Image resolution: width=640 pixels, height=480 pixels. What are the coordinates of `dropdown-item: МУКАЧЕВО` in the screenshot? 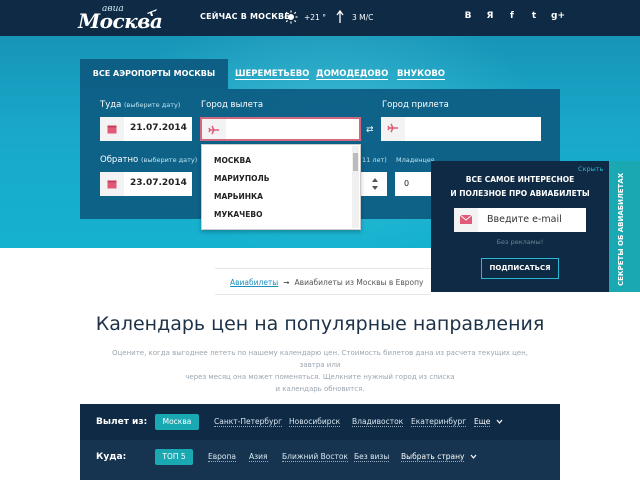 It's located at (238, 214).